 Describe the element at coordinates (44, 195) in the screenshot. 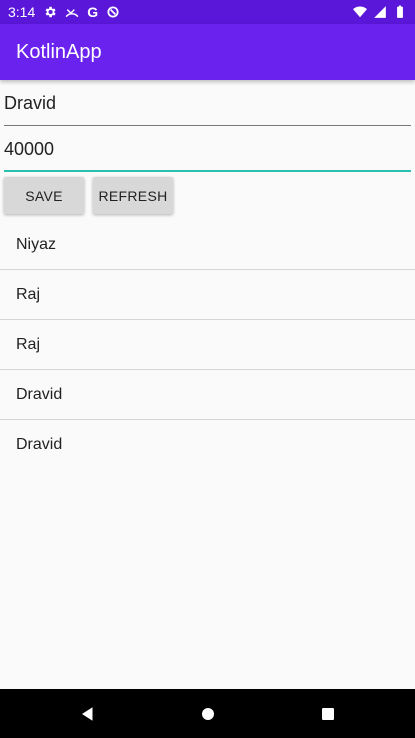

I see `save-button: SAVE` at that location.